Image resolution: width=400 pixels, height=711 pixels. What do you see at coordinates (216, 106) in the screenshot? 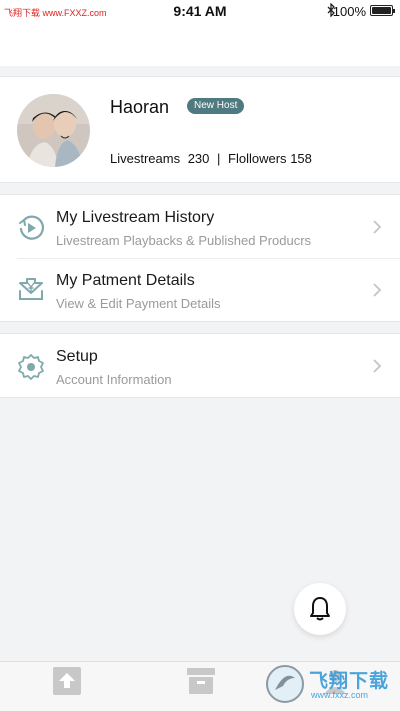
I see `host-badge: New Host` at bounding box center [216, 106].